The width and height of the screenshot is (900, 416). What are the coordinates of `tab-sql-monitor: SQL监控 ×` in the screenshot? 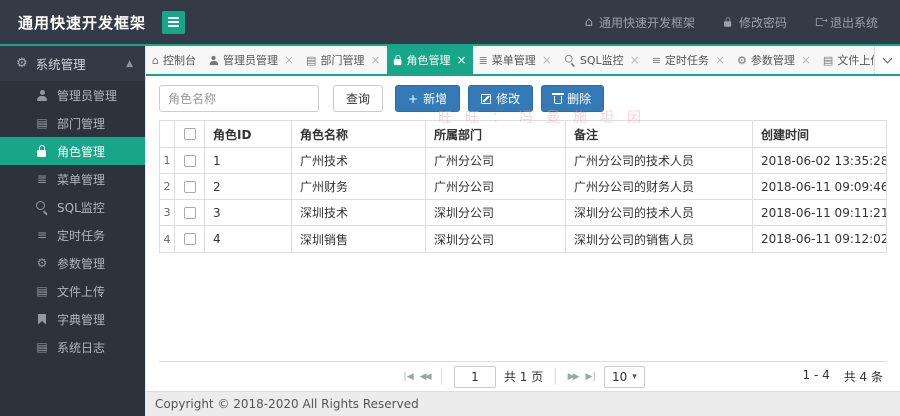 It's located at (602, 60).